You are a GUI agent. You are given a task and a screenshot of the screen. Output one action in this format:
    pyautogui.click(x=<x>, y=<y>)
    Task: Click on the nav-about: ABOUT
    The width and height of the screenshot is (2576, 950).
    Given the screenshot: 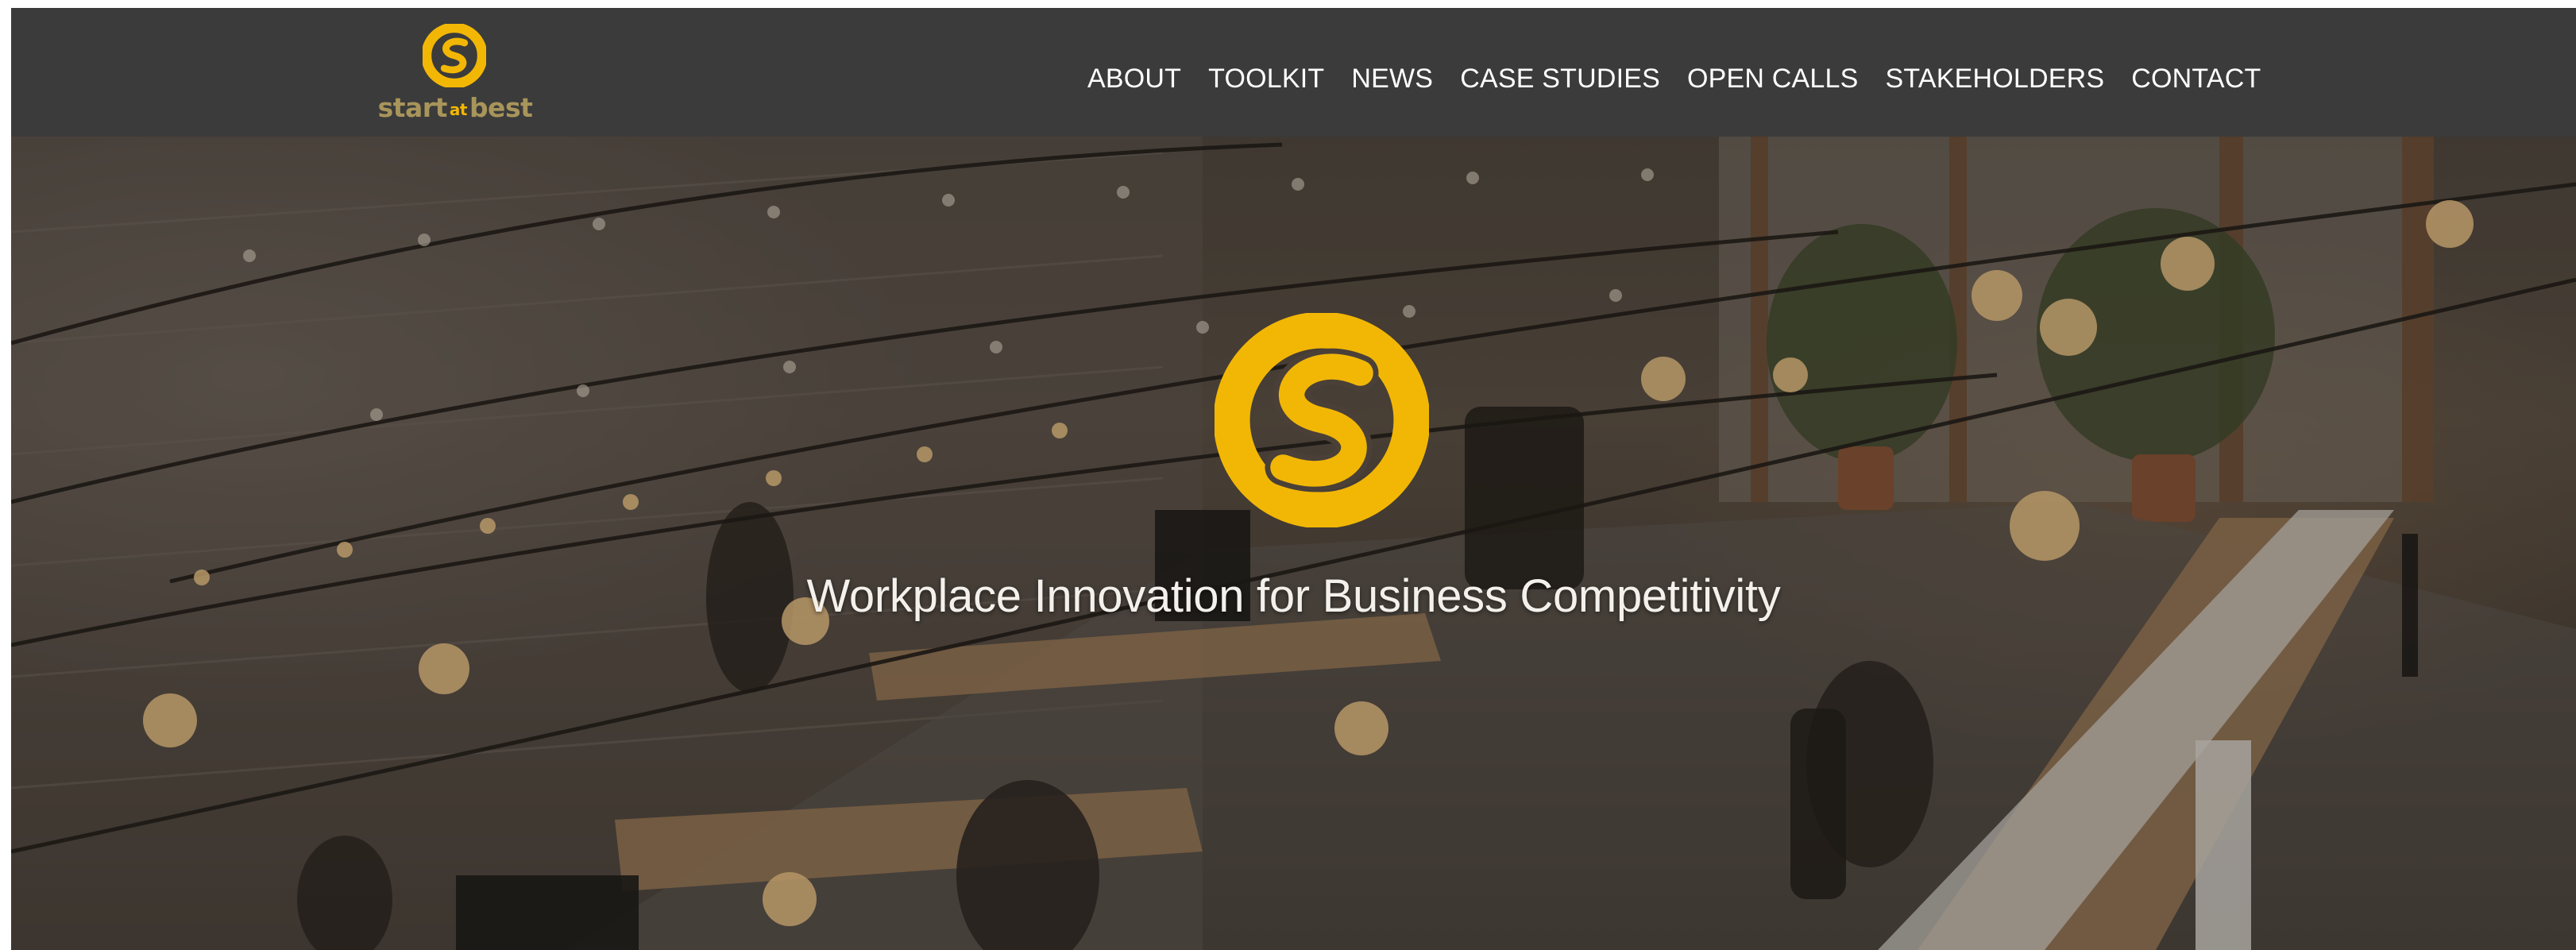 What is the action you would take?
    pyautogui.click(x=1134, y=79)
    